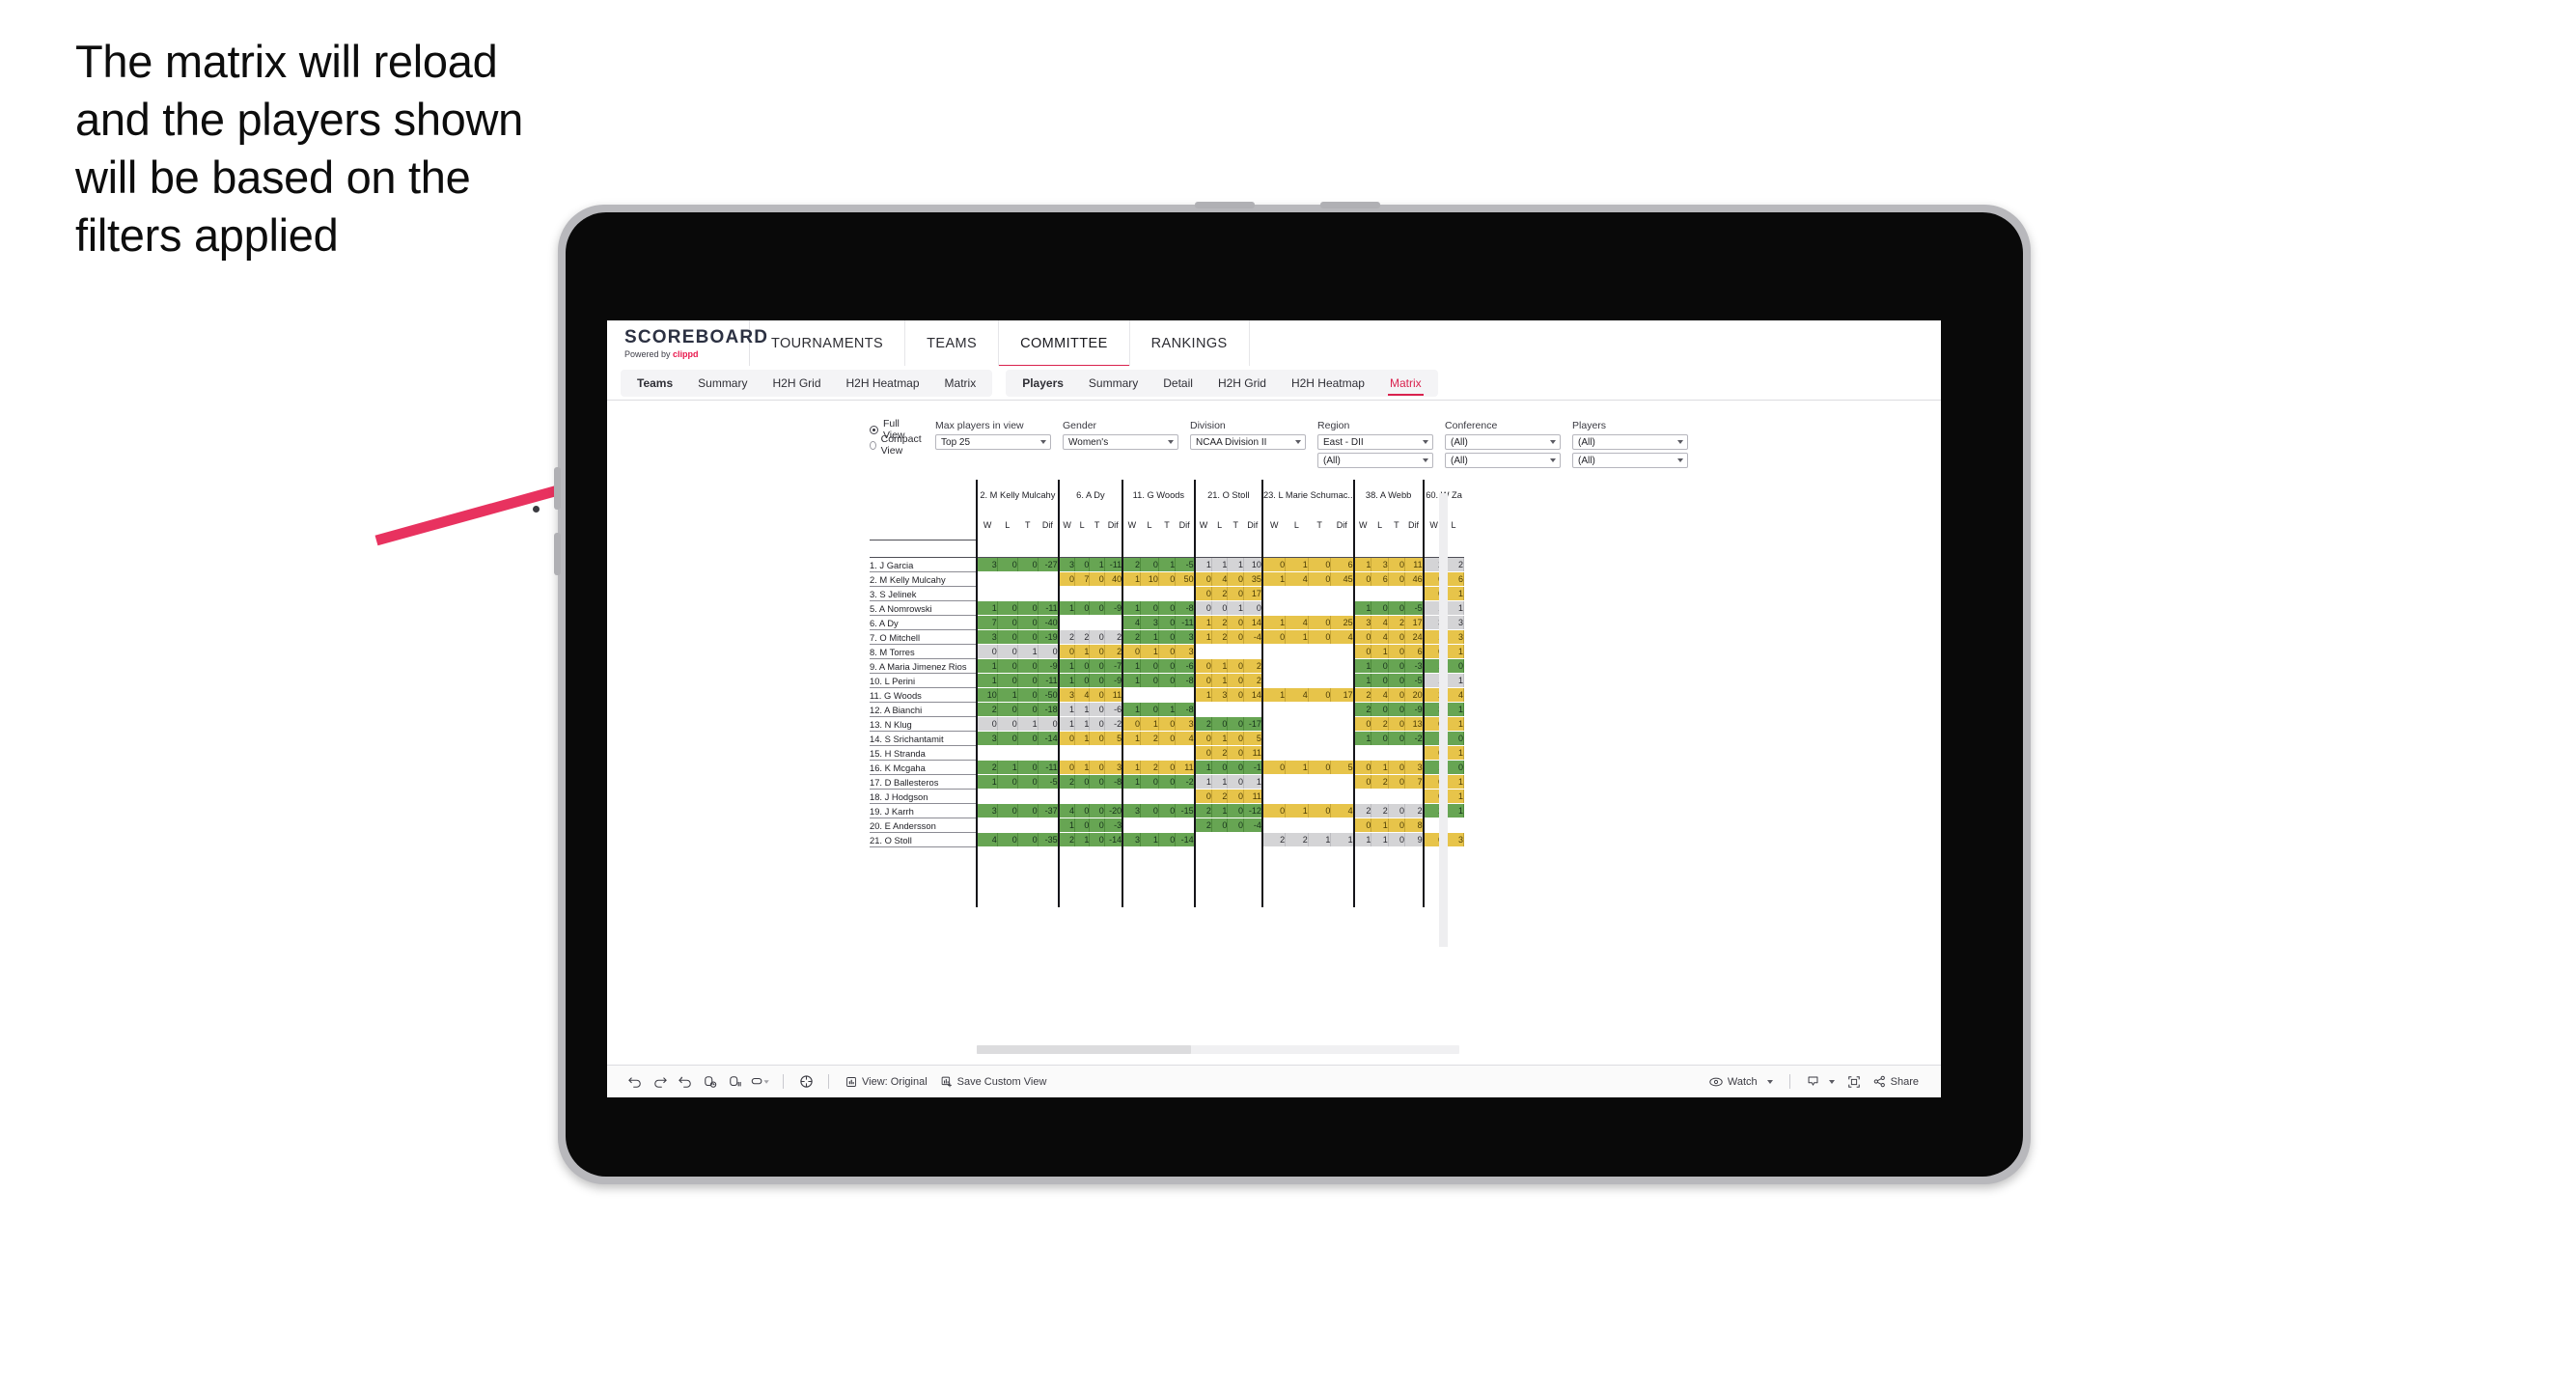 The image size is (2576, 1386). I want to click on matrix-cell: -6, so click(1185, 666).